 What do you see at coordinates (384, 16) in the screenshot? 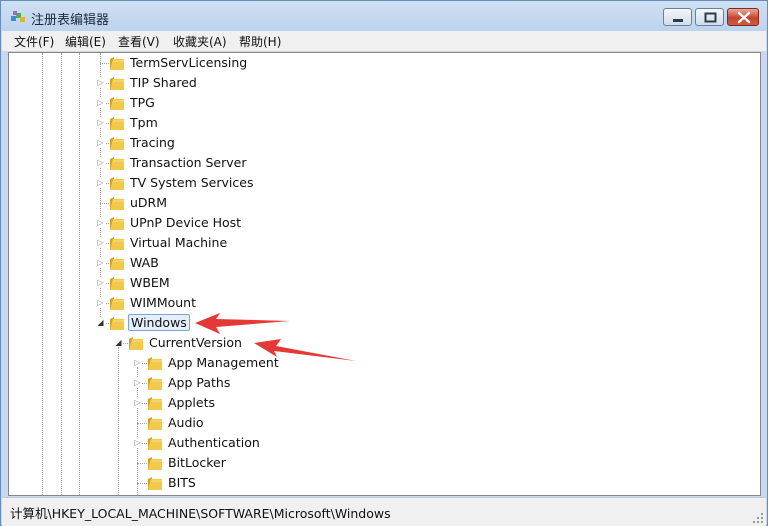
I see `title-bar: 注册表编辑器` at bounding box center [384, 16].